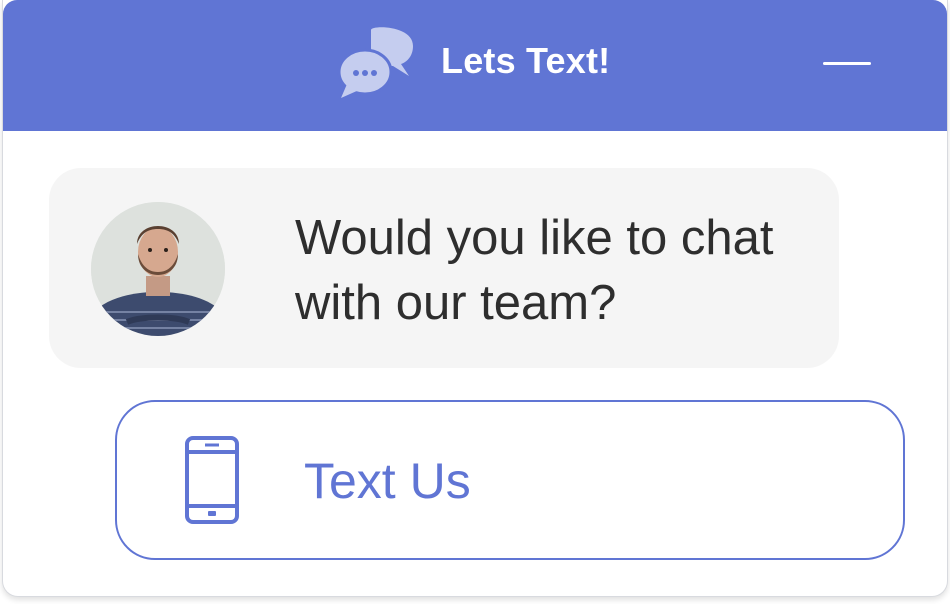 The height and width of the screenshot is (604, 950). Describe the element at coordinates (158, 269) in the screenshot. I see `agent-avatar` at that location.